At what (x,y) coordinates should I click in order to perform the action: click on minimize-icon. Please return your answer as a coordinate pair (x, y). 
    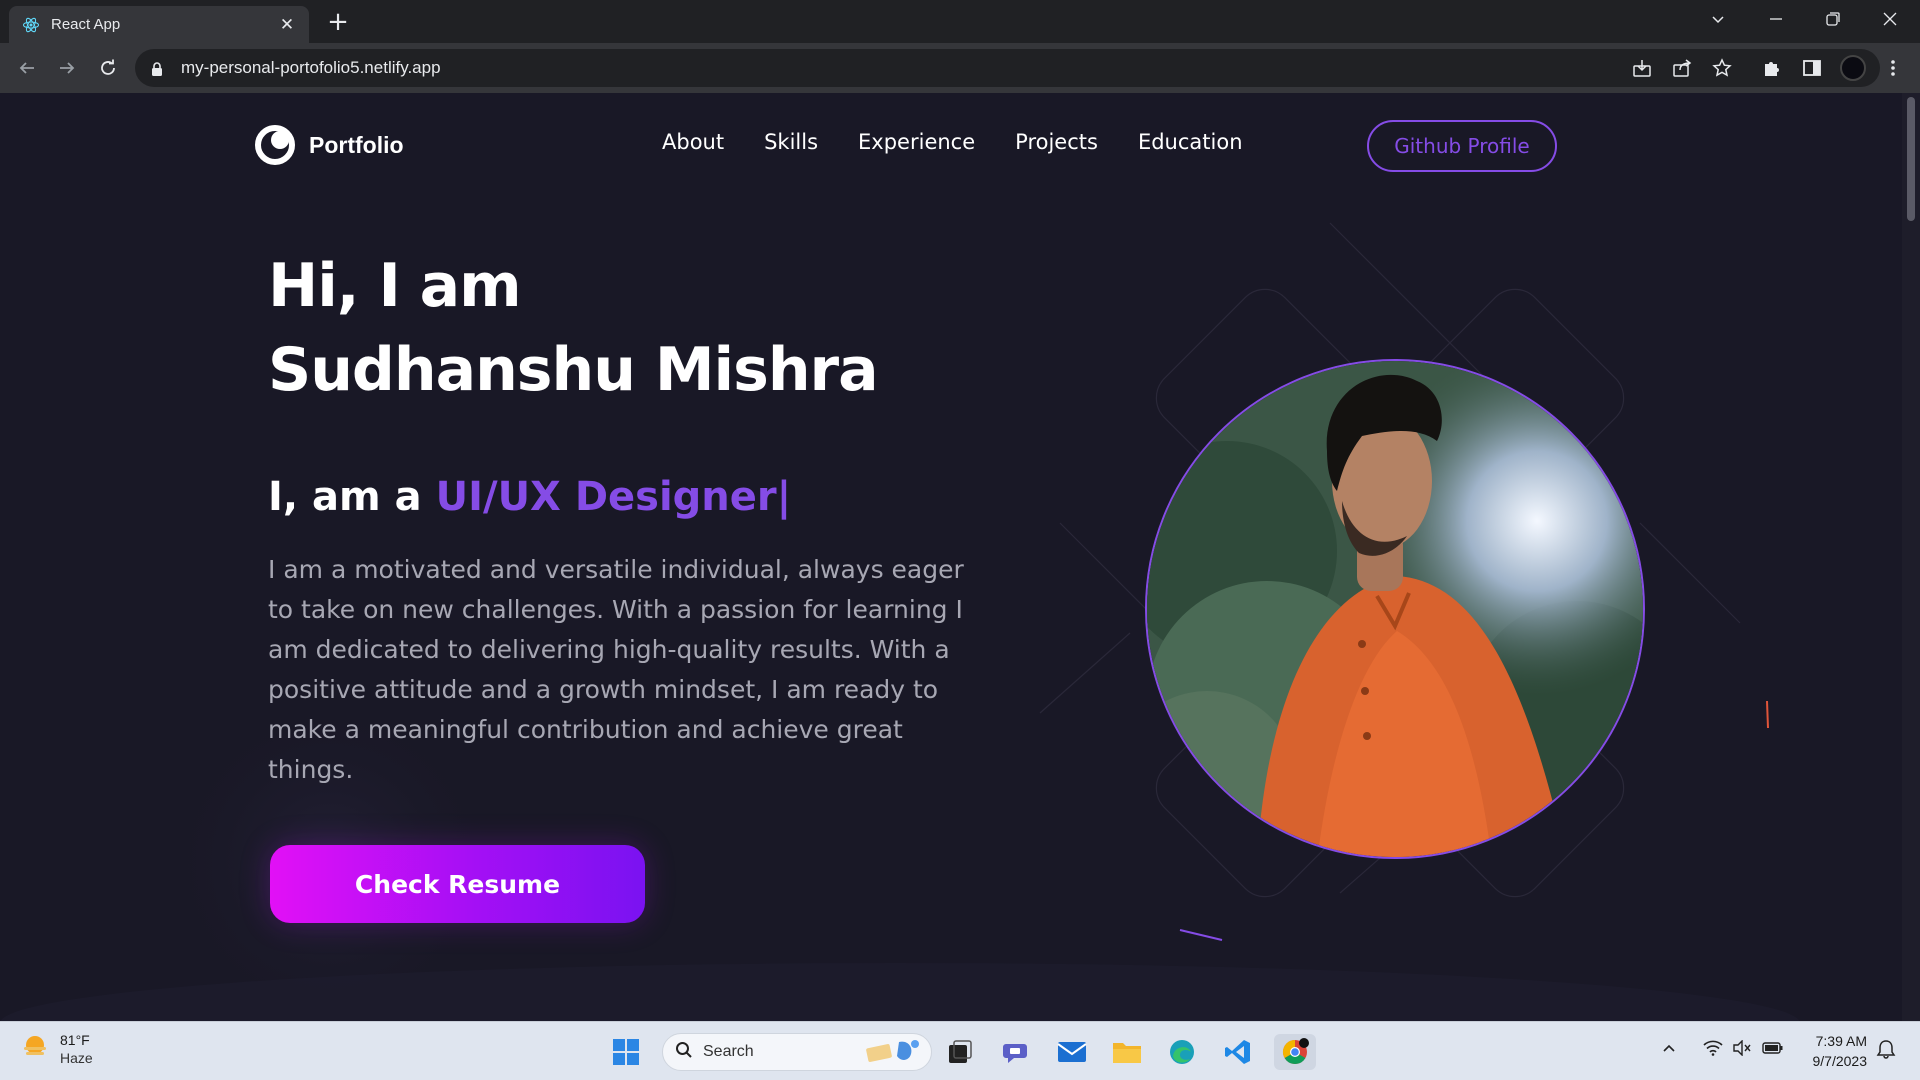
    Looking at the image, I should click on (1776, 19).